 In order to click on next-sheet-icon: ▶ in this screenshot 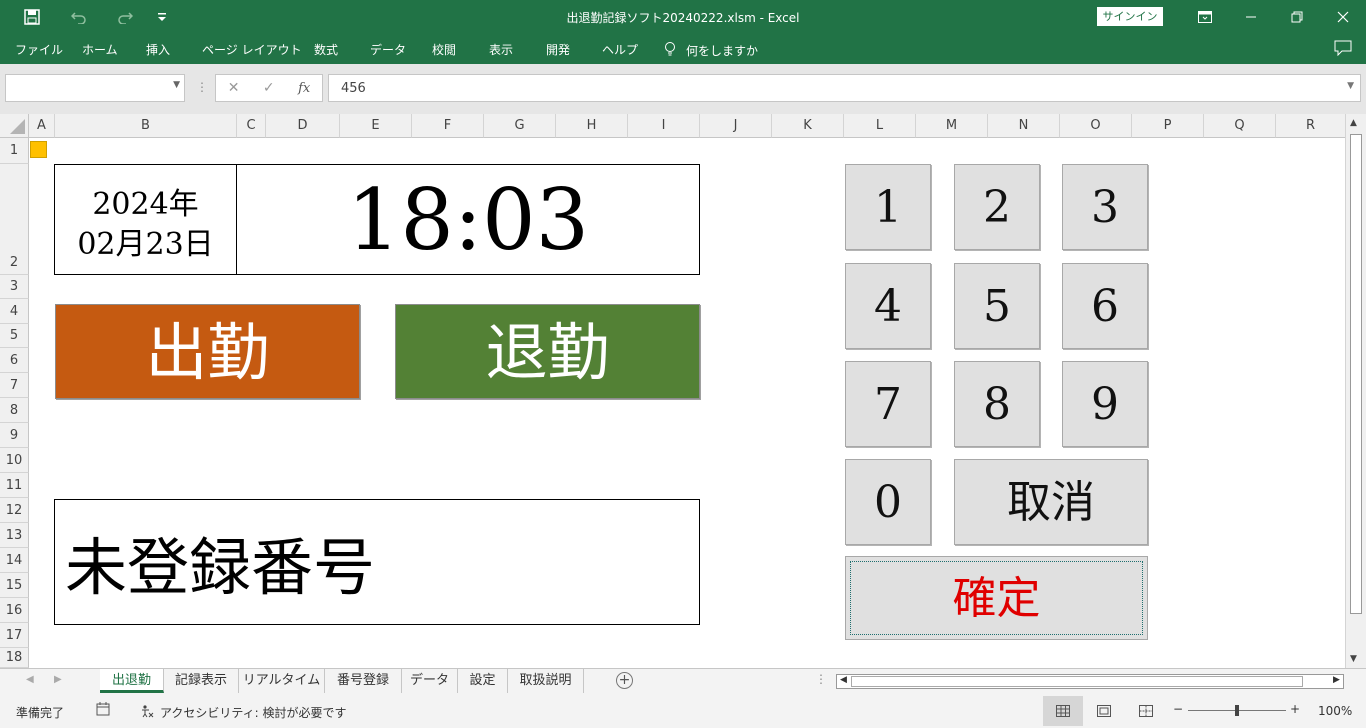, I will do `click(58, 679)`.